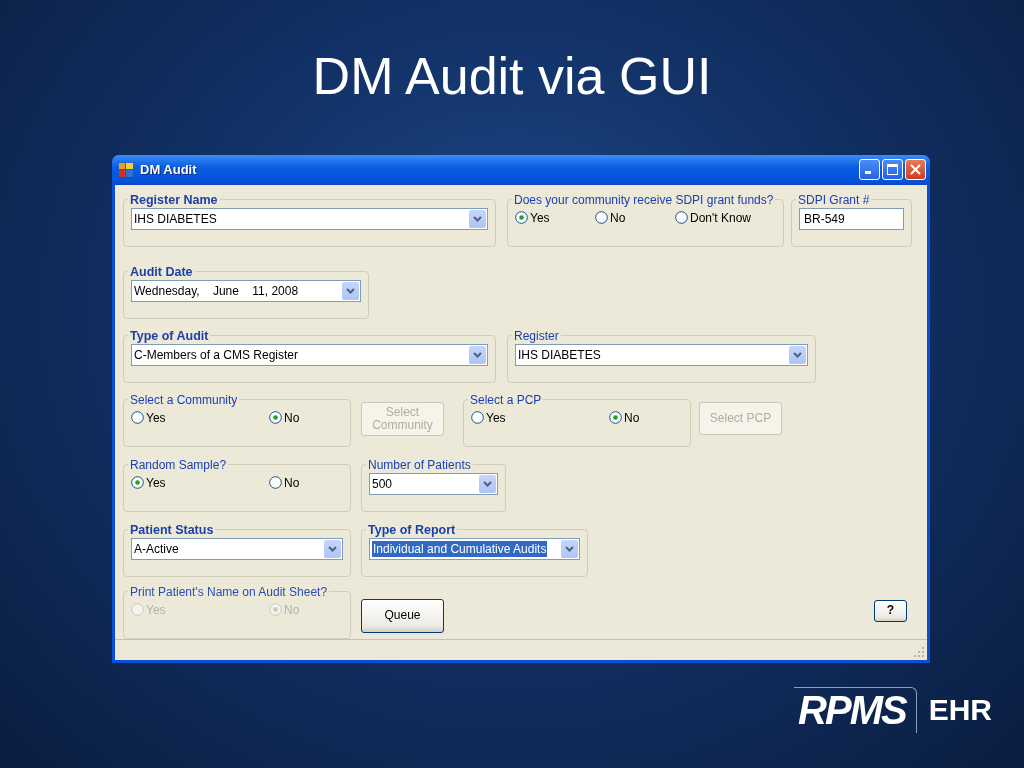 The image size is (1024, 768). Describe the element at coordinates (869, 170) in the screenshot. I see `minimize-button` at that location.